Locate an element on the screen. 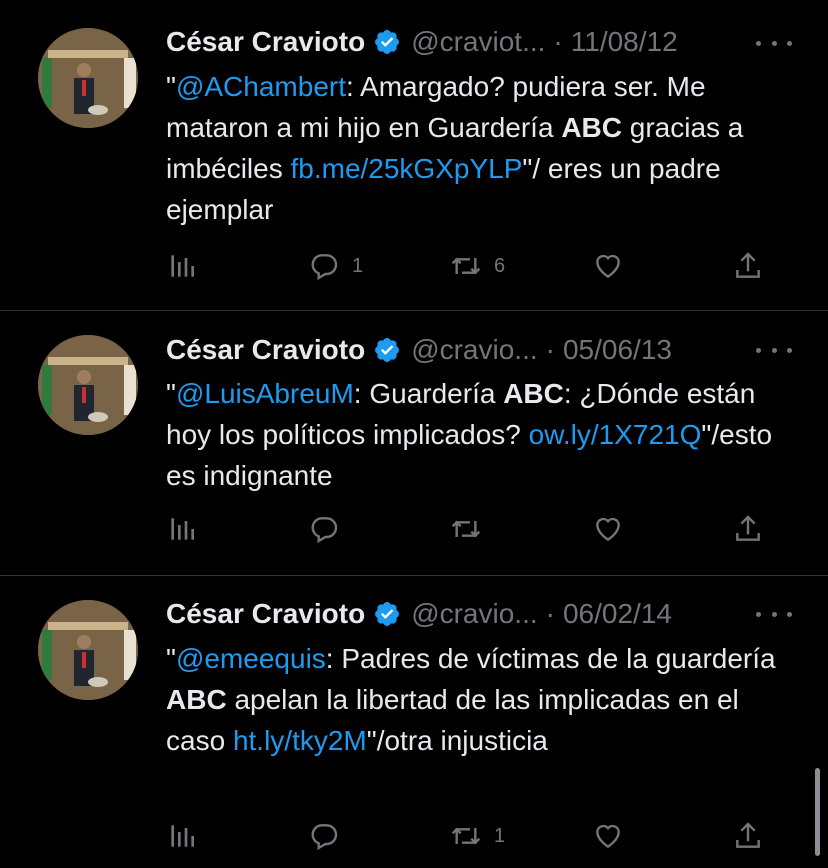 The image size is (828, 868). url-link: ow.ly/1X721Q is located at coordinates (615, 434).